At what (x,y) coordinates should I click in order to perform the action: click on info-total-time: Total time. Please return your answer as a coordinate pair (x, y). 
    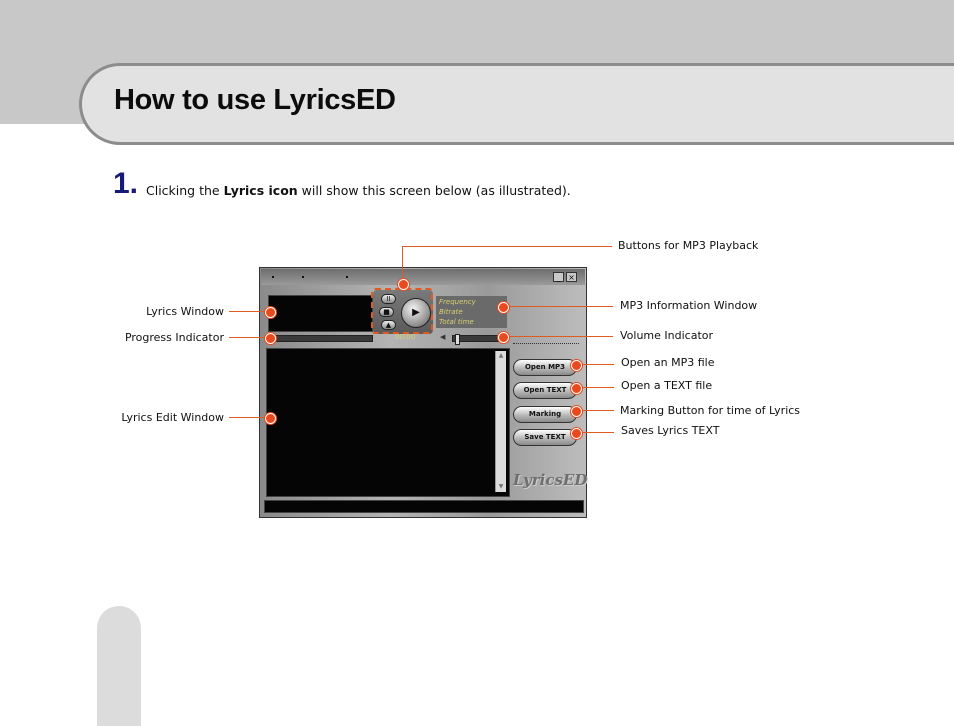
    Looking at the image, I should click on (456, 322).